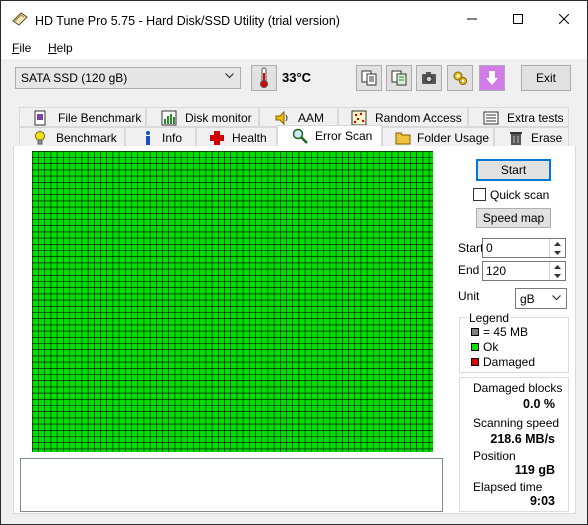 This screenshot has height=525, width=588. I want to click on tab-random-access: Random Access, so click(403, 117).